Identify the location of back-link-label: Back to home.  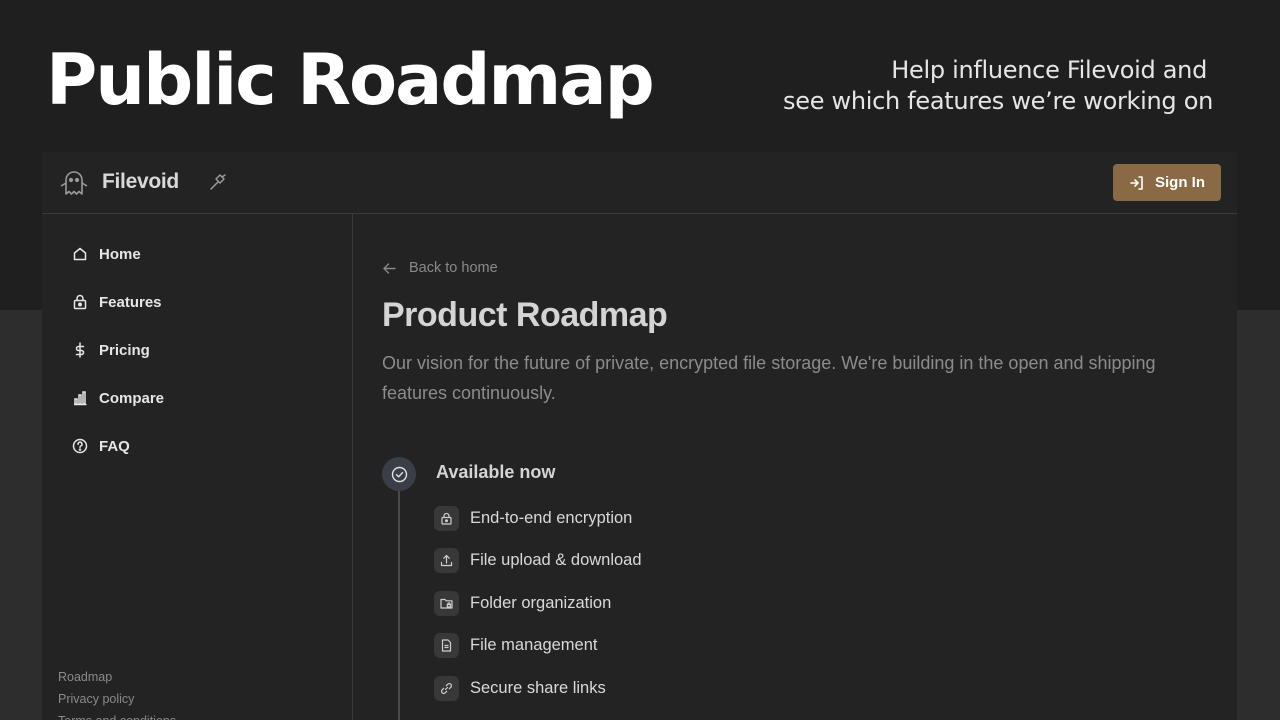
(453, 268).